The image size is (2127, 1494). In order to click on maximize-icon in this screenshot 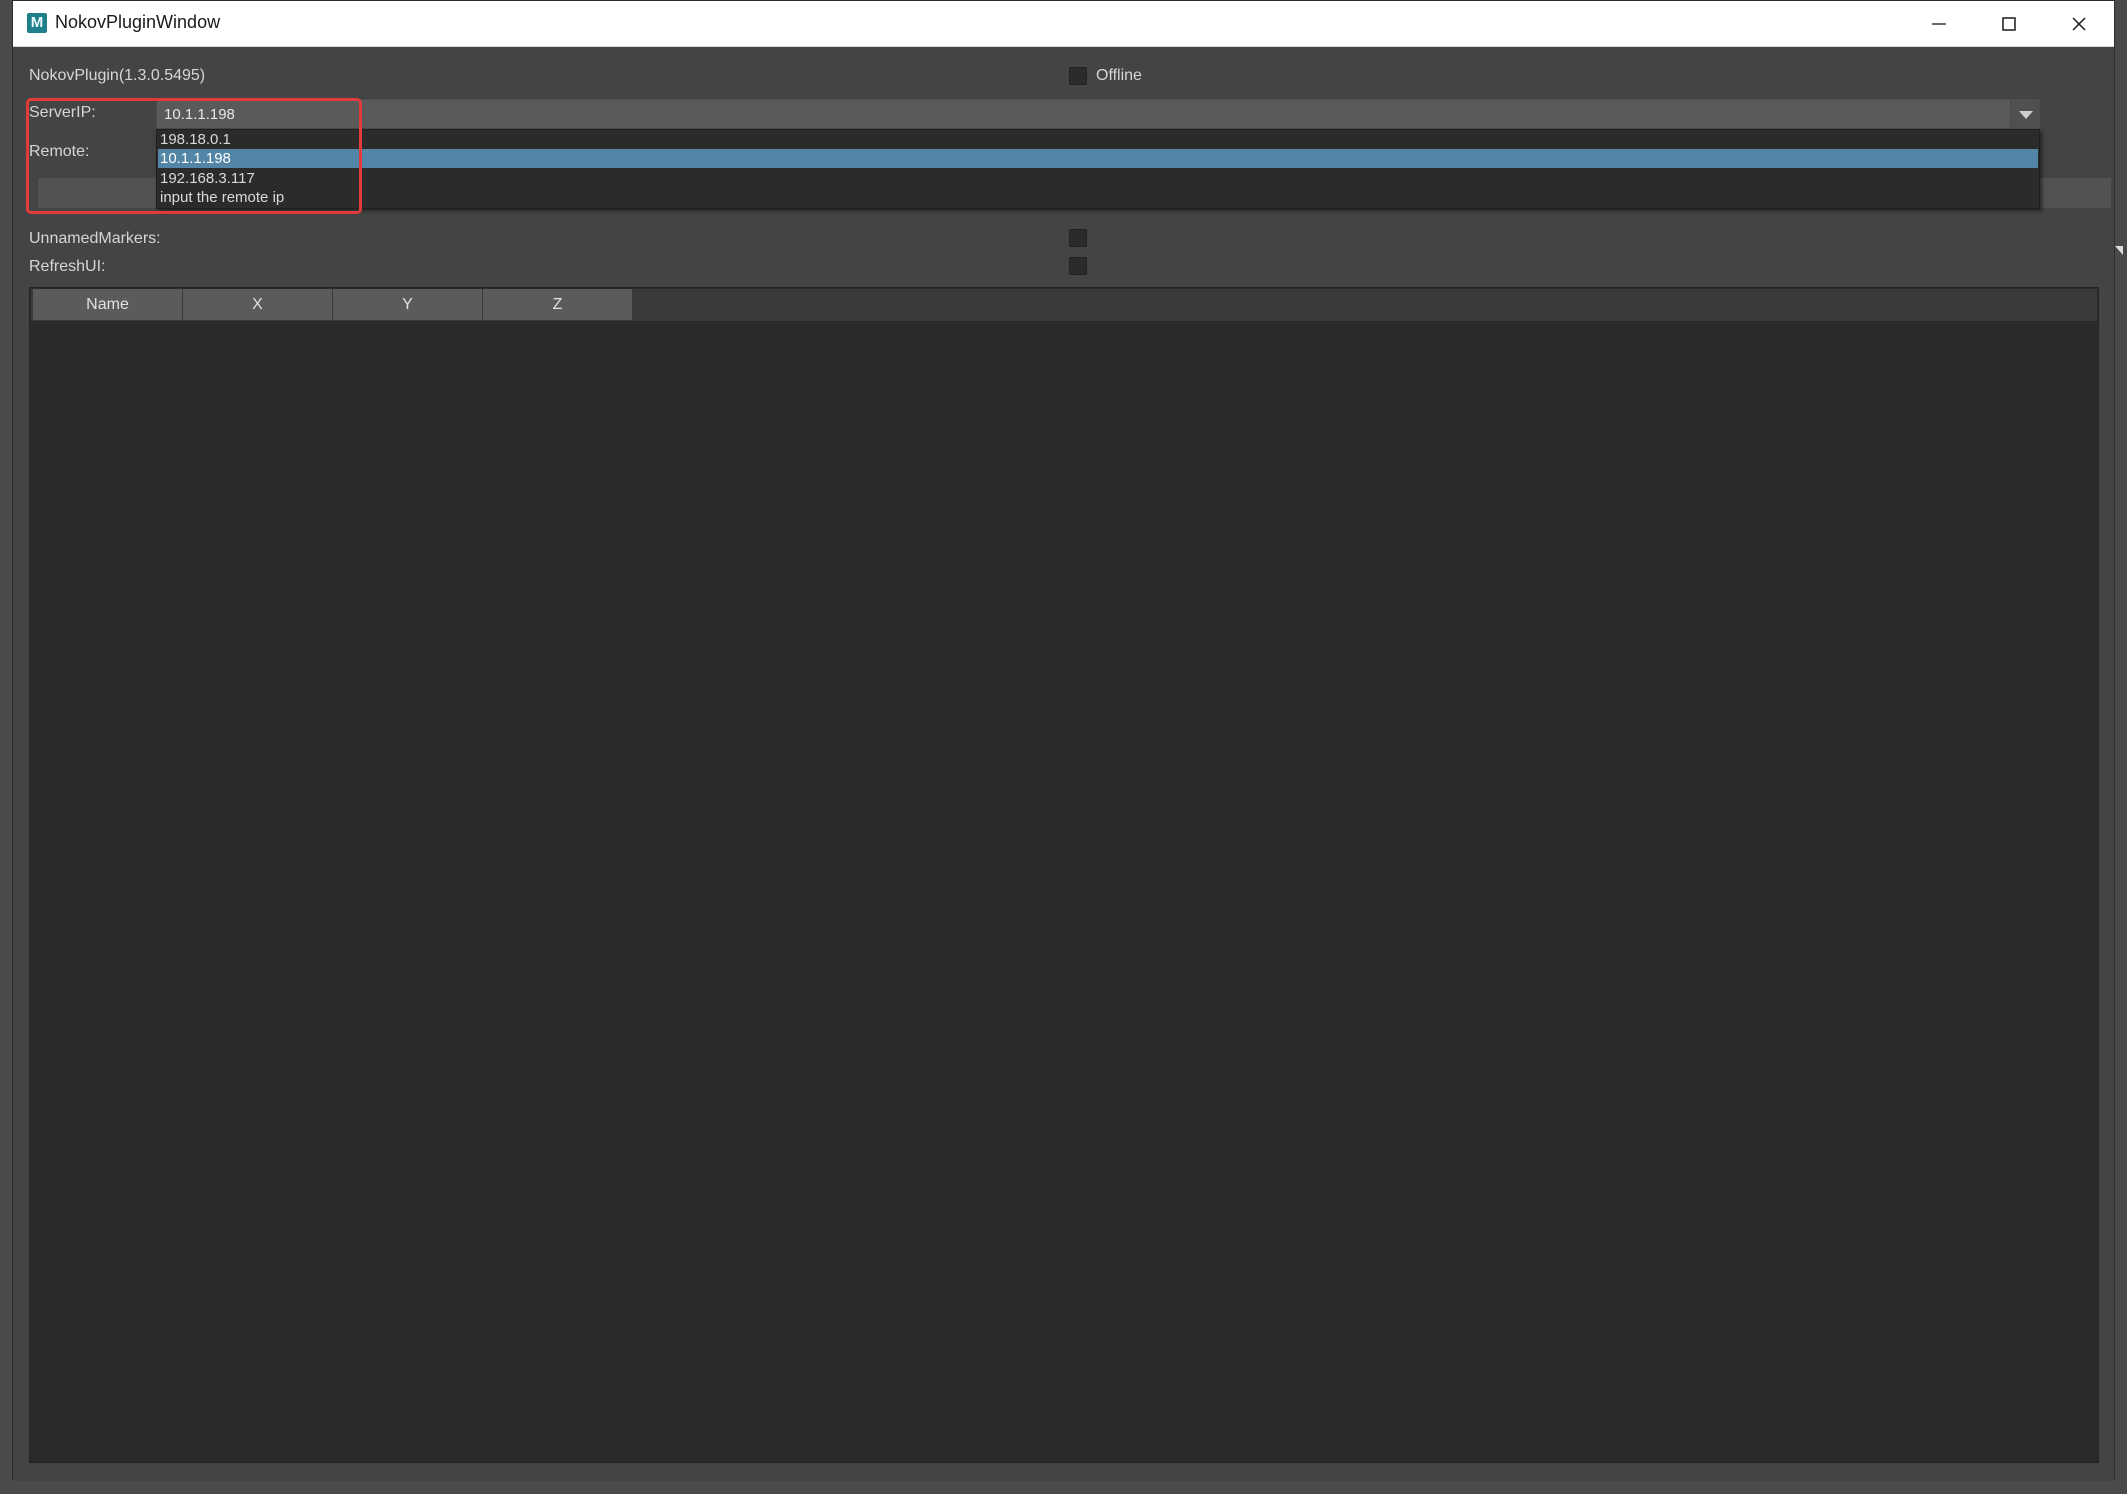, I will do `click(2009, 24)`.